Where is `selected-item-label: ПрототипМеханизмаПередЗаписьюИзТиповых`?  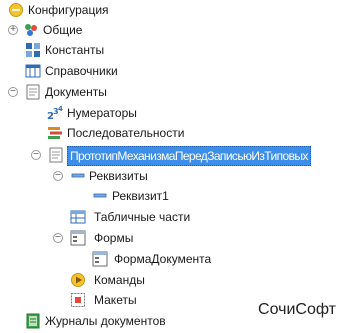 selected-item-label: ПрототипМеханизмаПередЗаписьюИзТиповых is located at coordinates (189, 156).